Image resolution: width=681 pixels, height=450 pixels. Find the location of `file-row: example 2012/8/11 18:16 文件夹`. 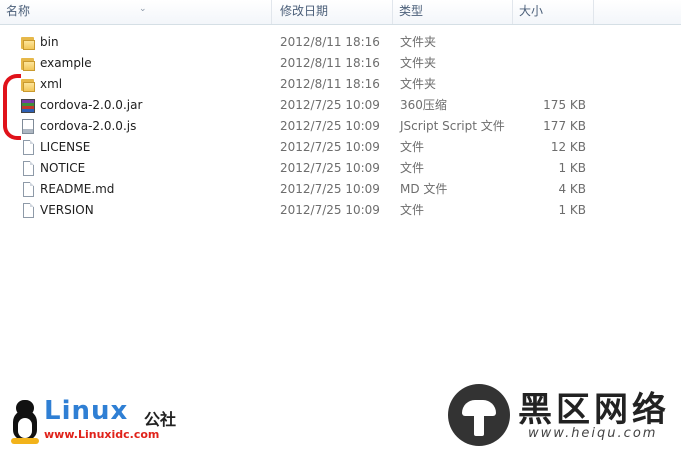

file-row: example 2012/8/11 18:16 文件夹 is located at coordinates (300, 63).